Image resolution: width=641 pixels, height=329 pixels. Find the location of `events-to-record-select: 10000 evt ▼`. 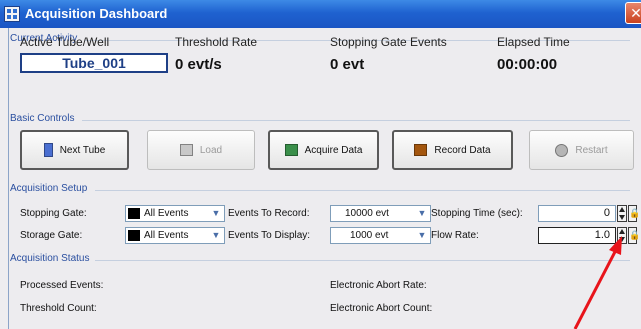

events-to-record-select: 10000 evt ▼ is located at coordinates (380, 213).